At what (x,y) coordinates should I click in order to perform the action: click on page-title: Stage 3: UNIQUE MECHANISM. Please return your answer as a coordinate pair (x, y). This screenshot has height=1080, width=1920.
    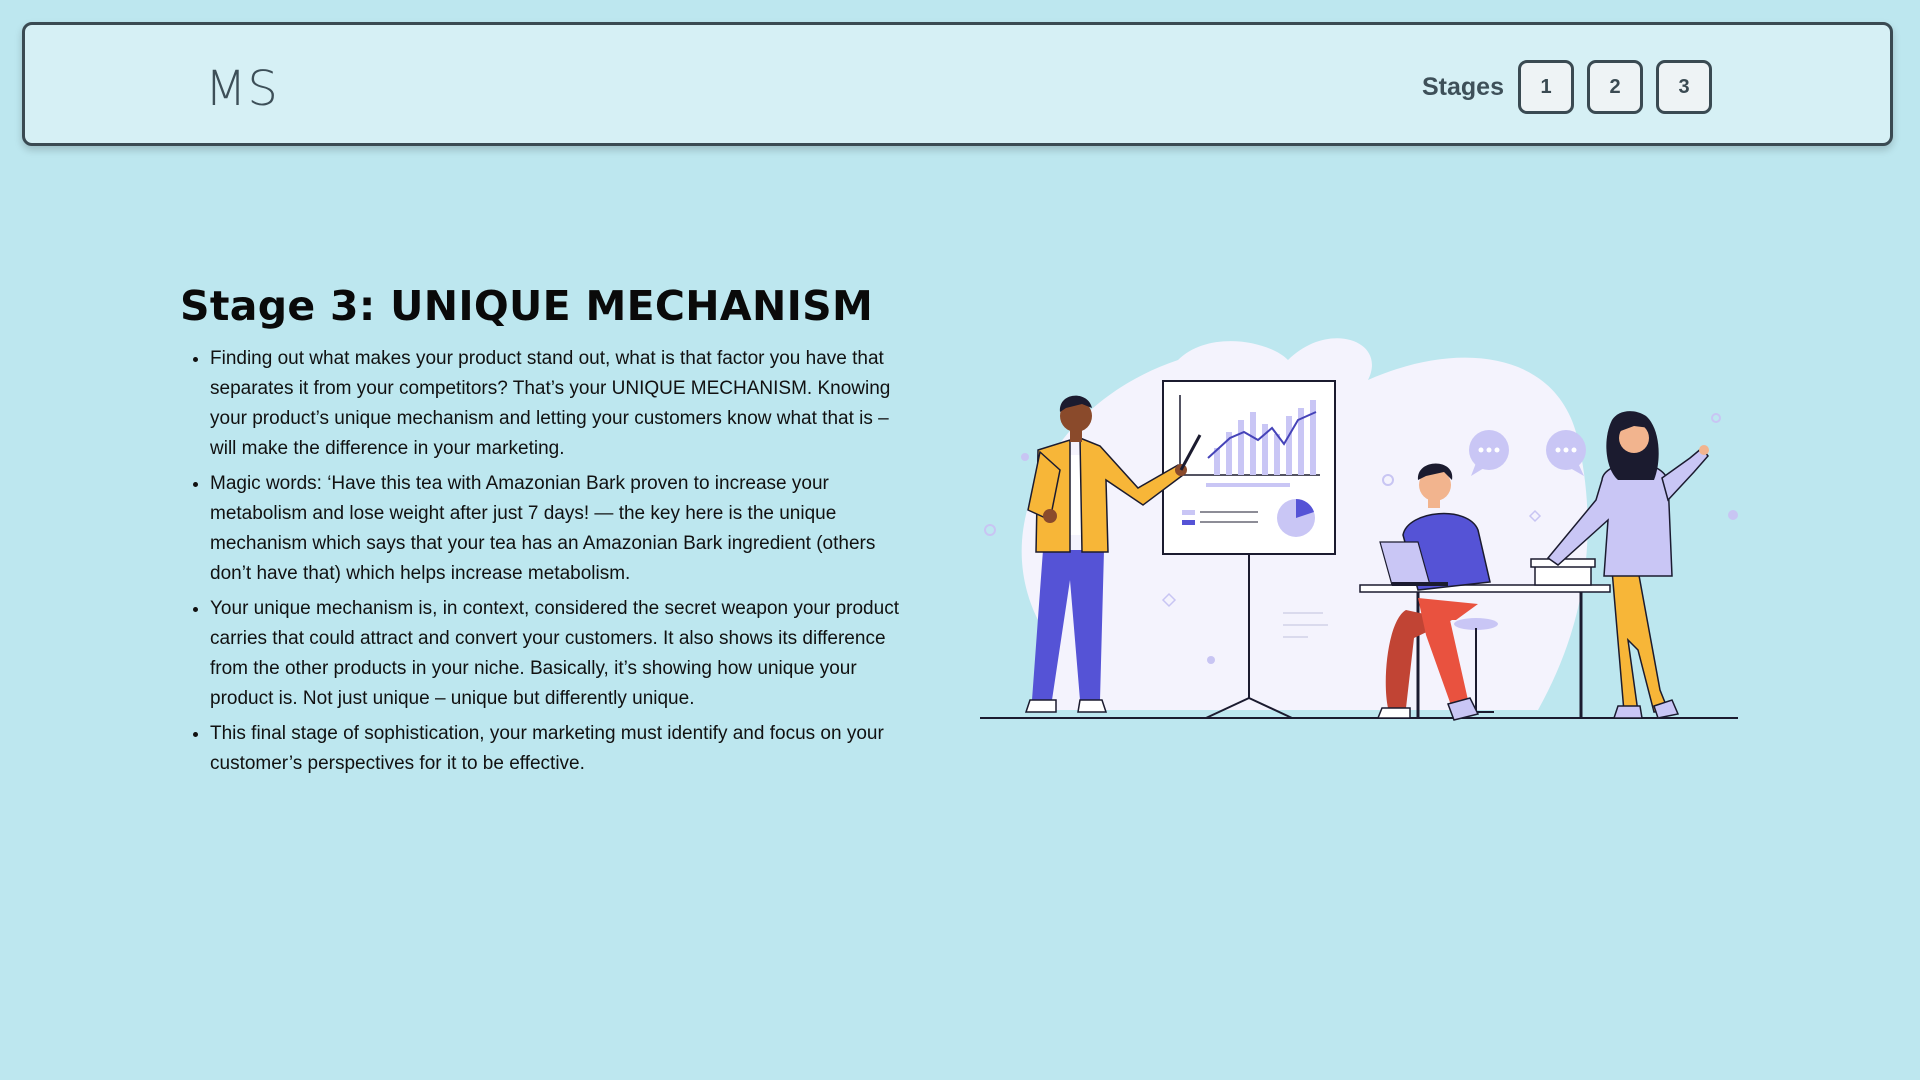
    Looking at the image, I should click on (527, 306).